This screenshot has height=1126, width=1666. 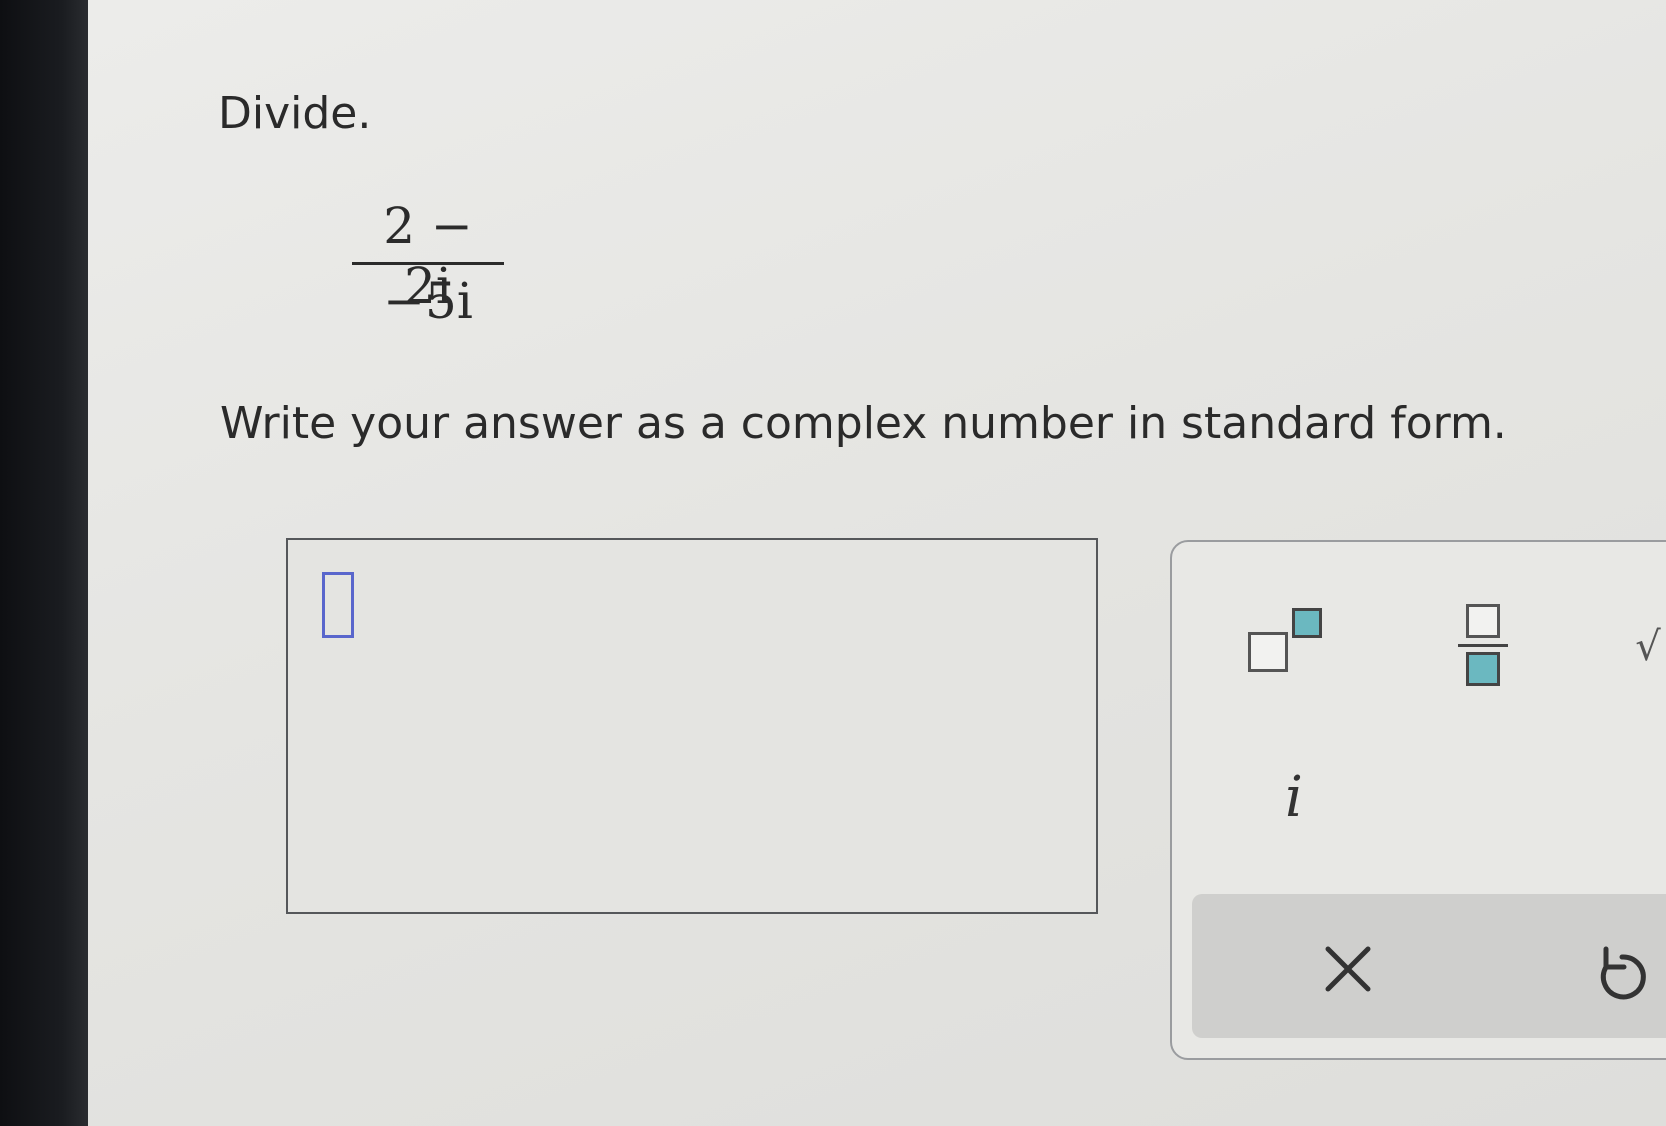 I want to click on close-icon, so click(x=1348, y=969).